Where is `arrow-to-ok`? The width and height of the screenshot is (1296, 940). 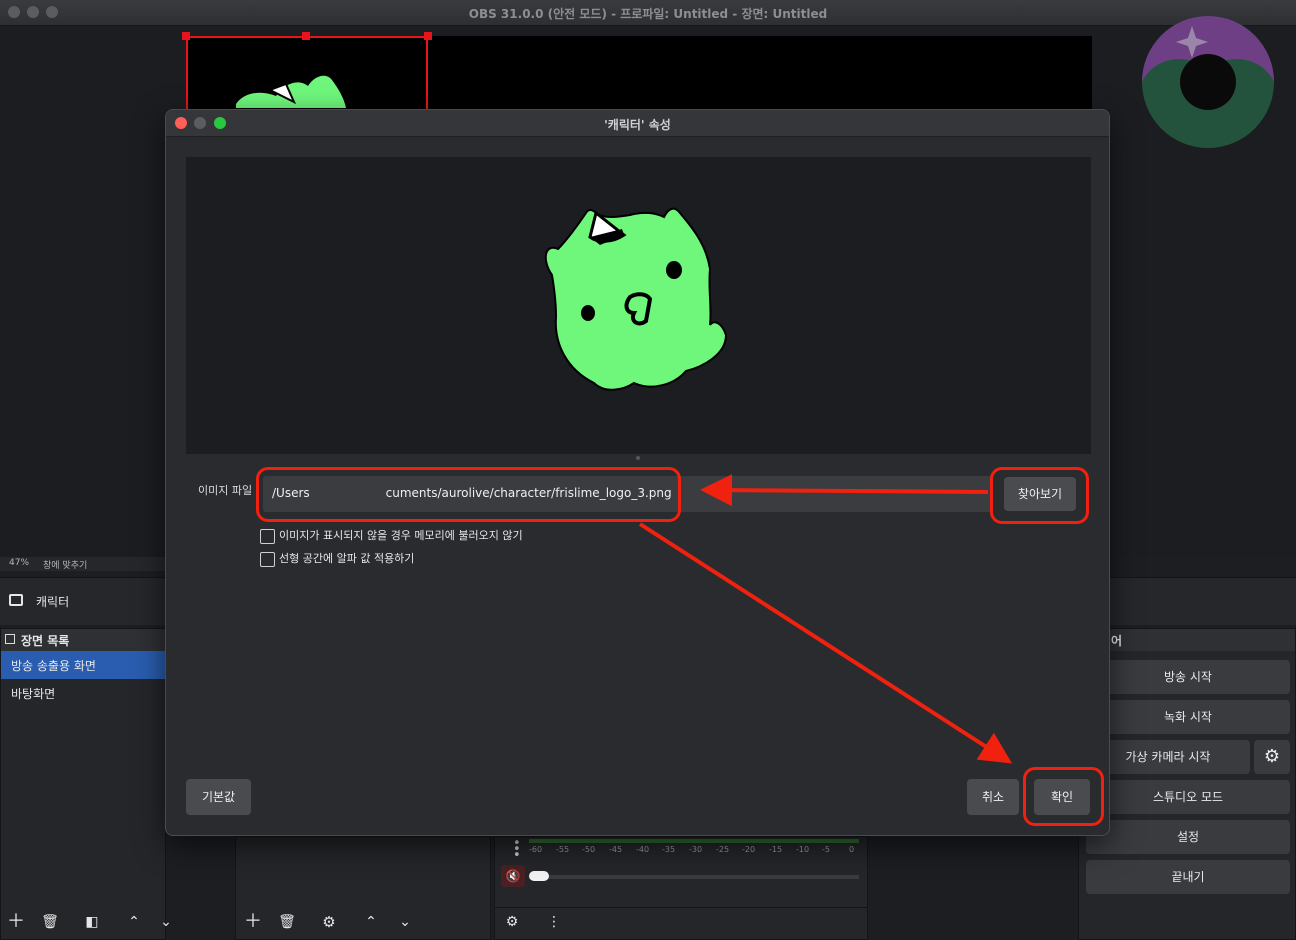
arrow-to-ok is located at coordinates (825, 643).